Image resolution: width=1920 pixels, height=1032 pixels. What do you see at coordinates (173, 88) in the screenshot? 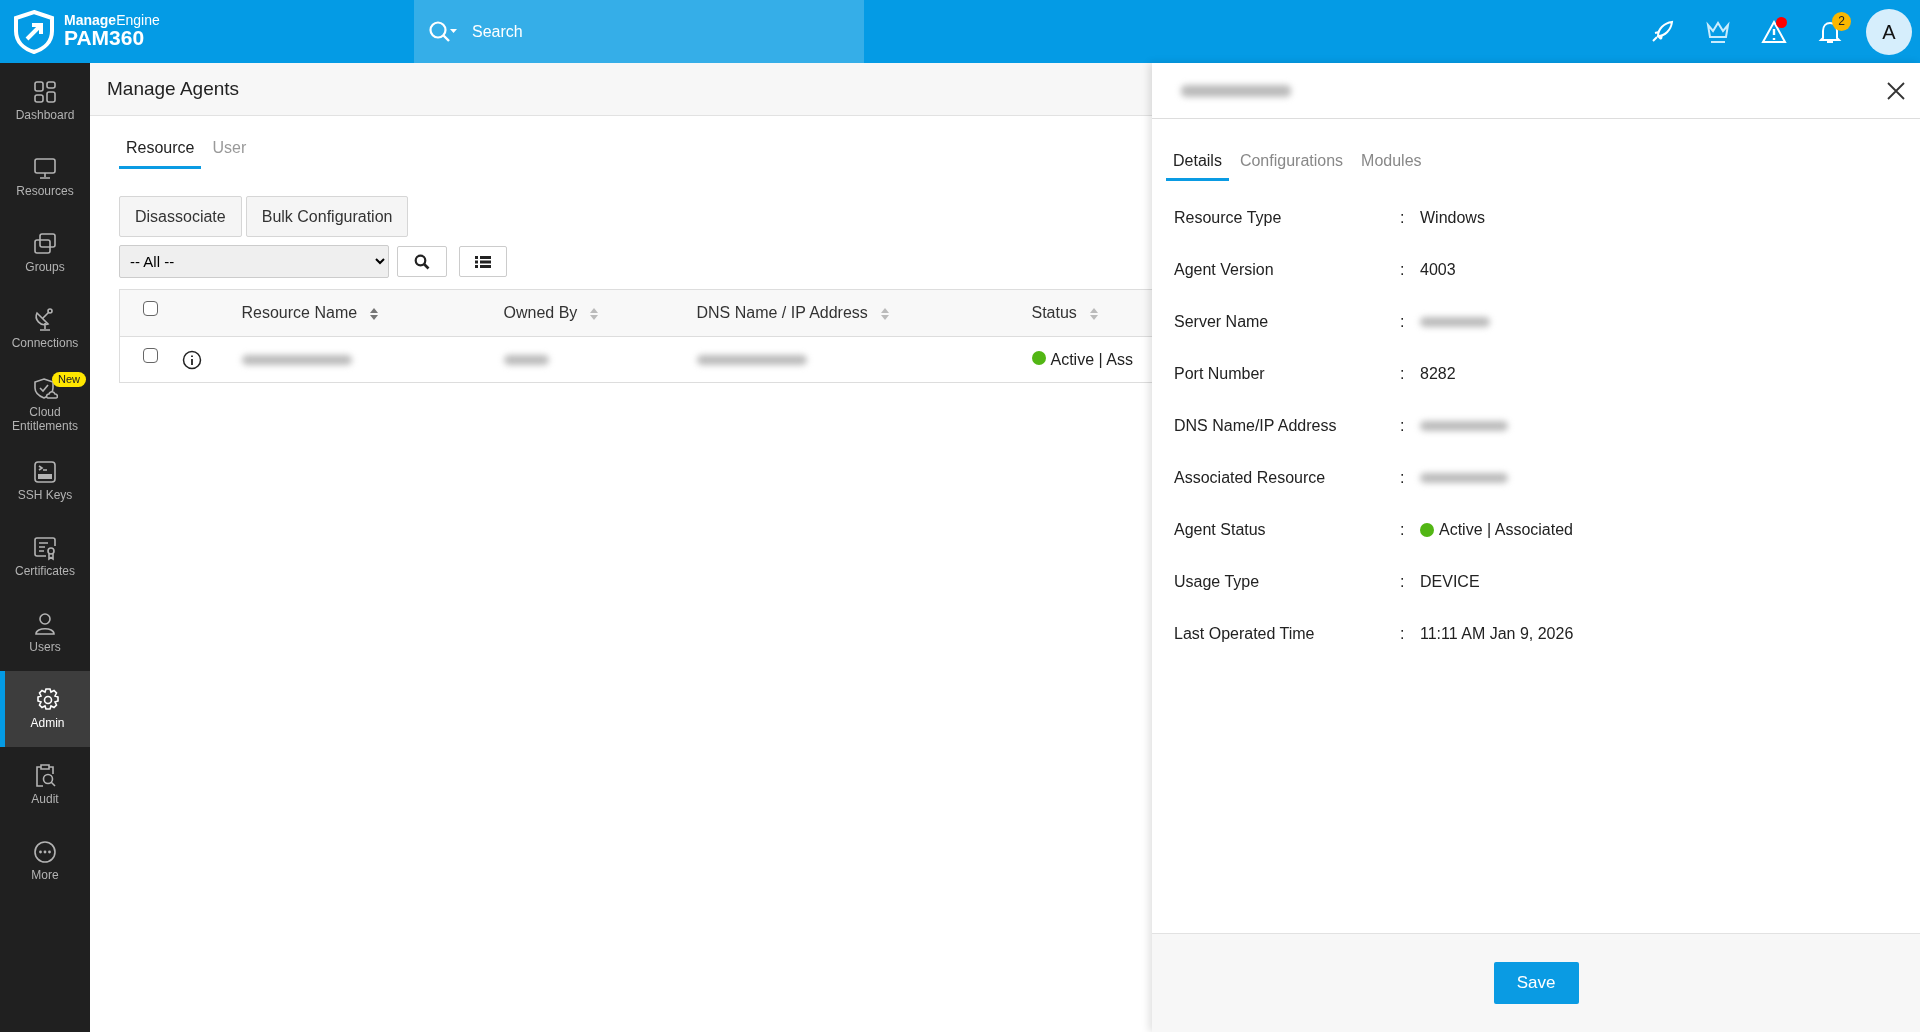
I see `page-title: Manage Agents` at bounding box center [173, 88].